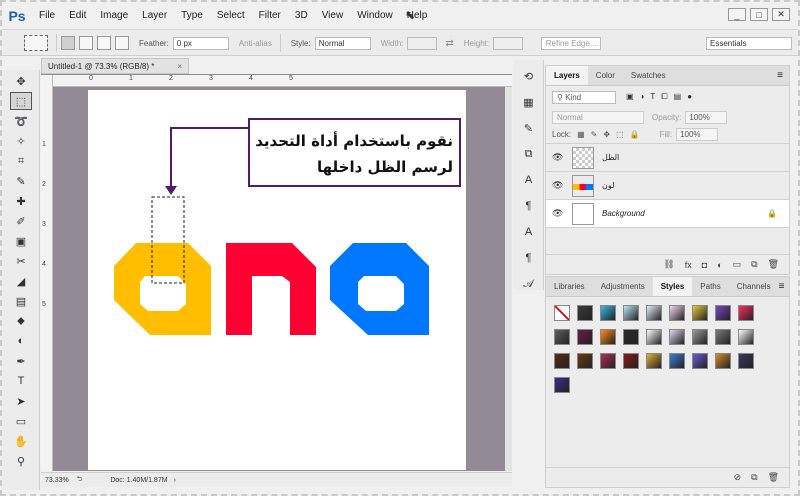  What do you see at coordinates (529, 206) in the screenshot?
I see `paragraph-panel-icon: ¶` at bounding box center [529, 206].